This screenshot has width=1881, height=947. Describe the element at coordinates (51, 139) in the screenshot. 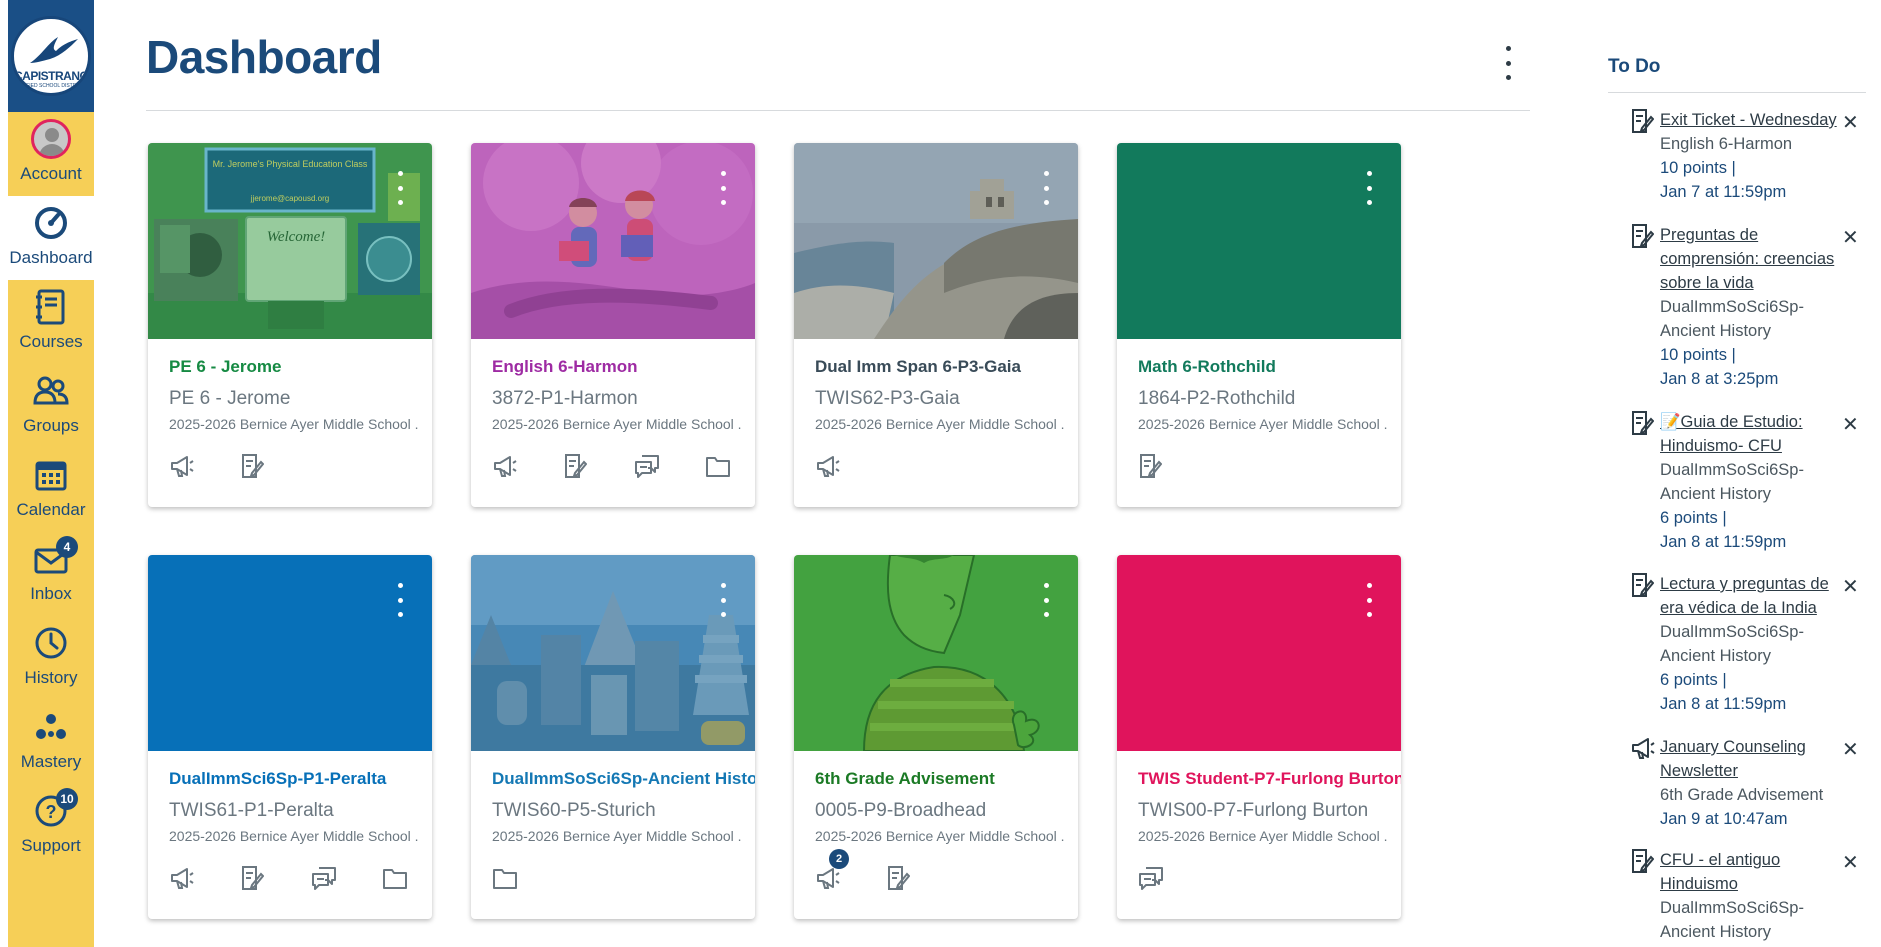

I see `avatar` at that location.